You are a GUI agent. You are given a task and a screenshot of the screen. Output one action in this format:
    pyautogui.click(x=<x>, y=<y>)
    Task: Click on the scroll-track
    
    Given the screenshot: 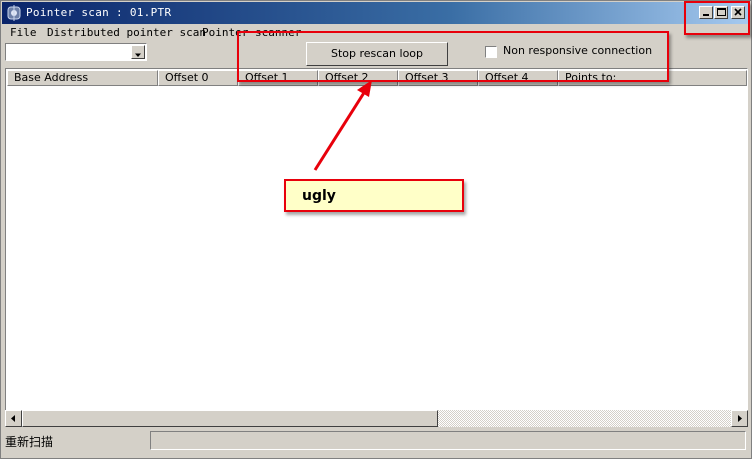 What is the action you would take?
    pyautogui.click(x=584, y=418)
    